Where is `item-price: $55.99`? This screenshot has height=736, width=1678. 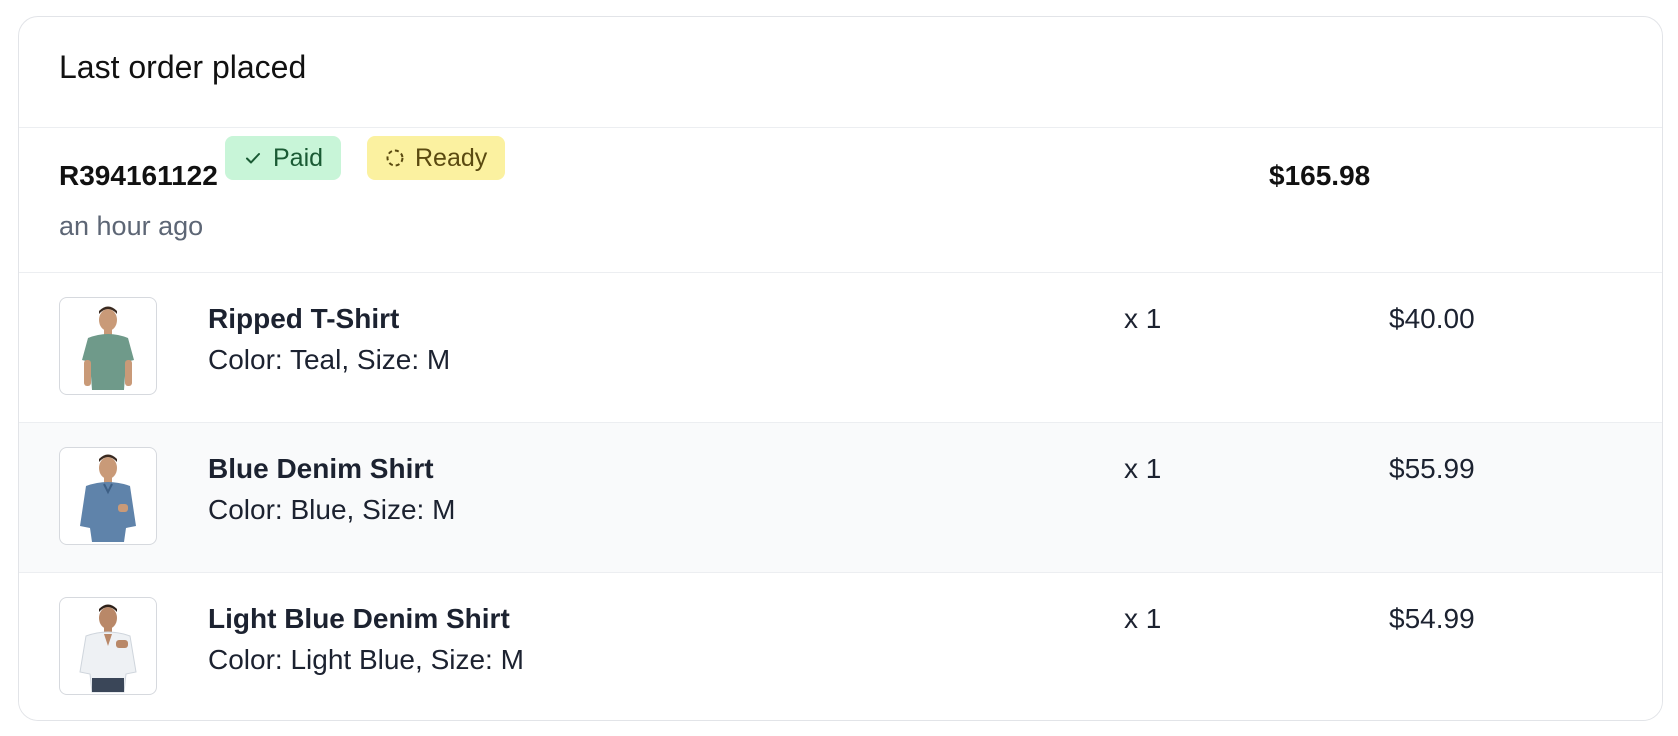 item-price: $55.99 is located at coordinates (1432, 468).